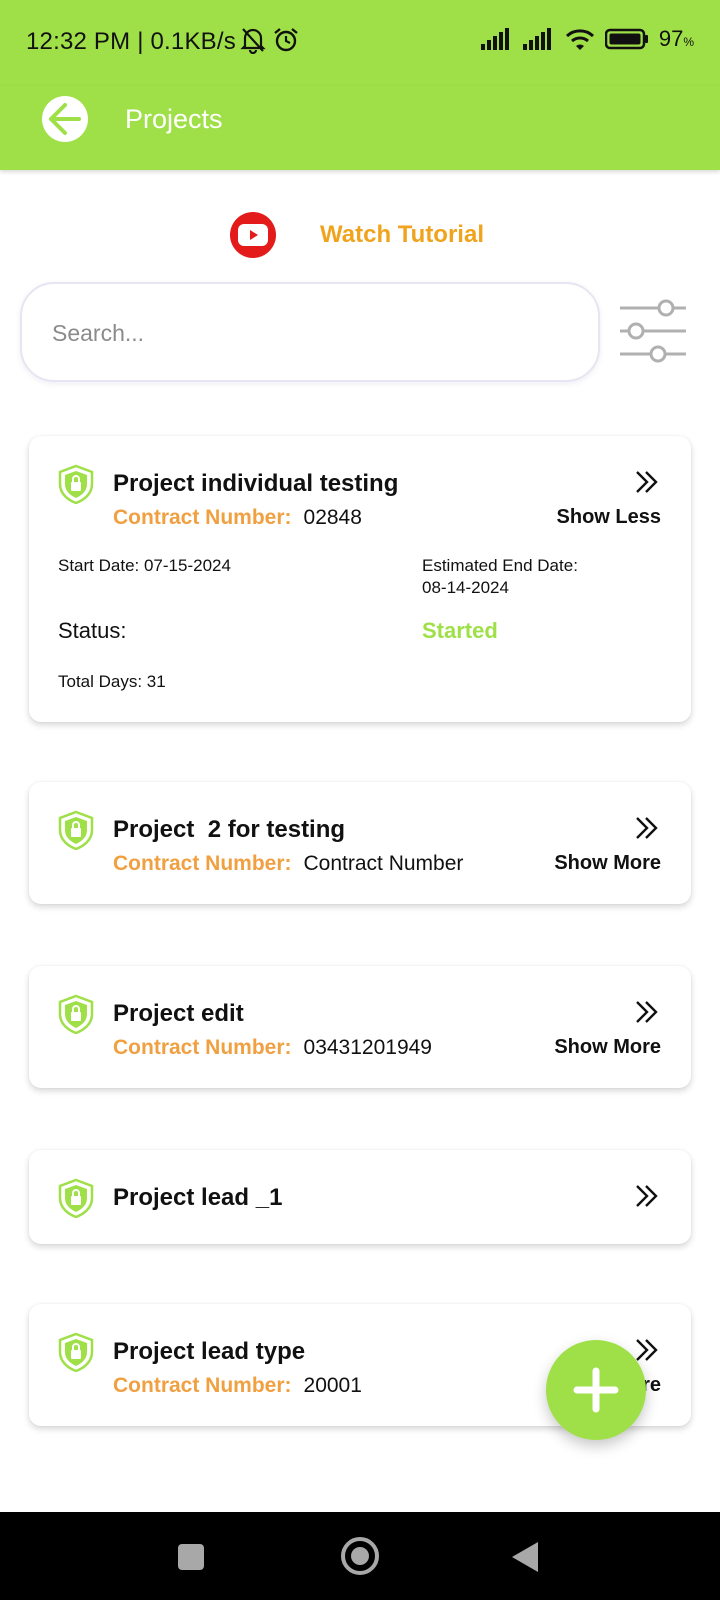 This screenshot has width=720, height=1600. Describe the element at coordinates (178, 1013) in the screenshot. I see `project-name: Project edit` at that location.